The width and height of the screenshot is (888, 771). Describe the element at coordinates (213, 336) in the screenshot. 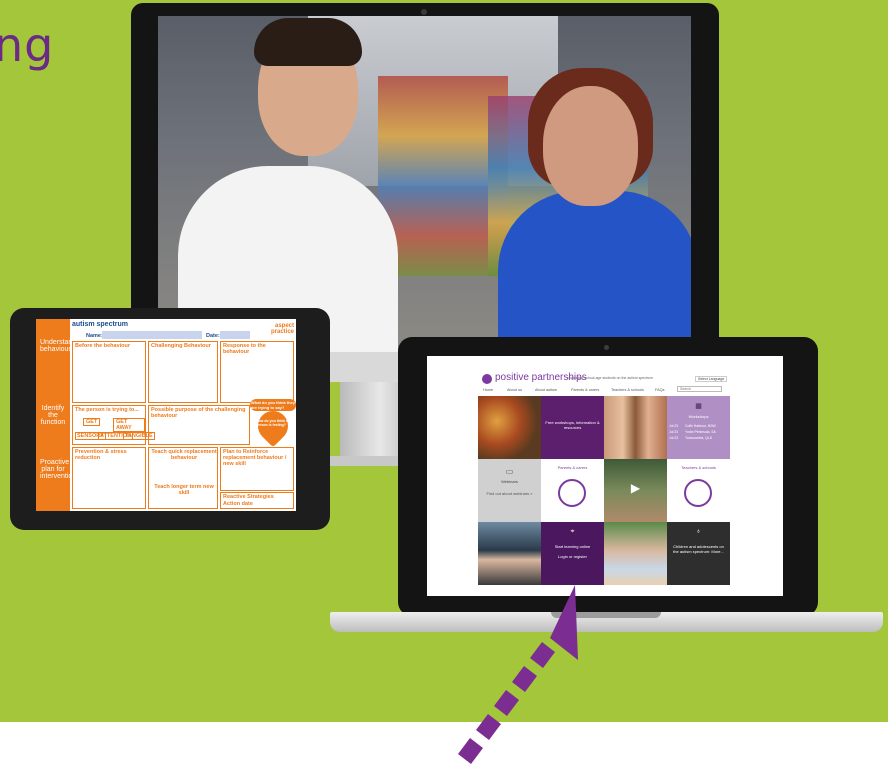

I see `date-label: Date:` at that location.